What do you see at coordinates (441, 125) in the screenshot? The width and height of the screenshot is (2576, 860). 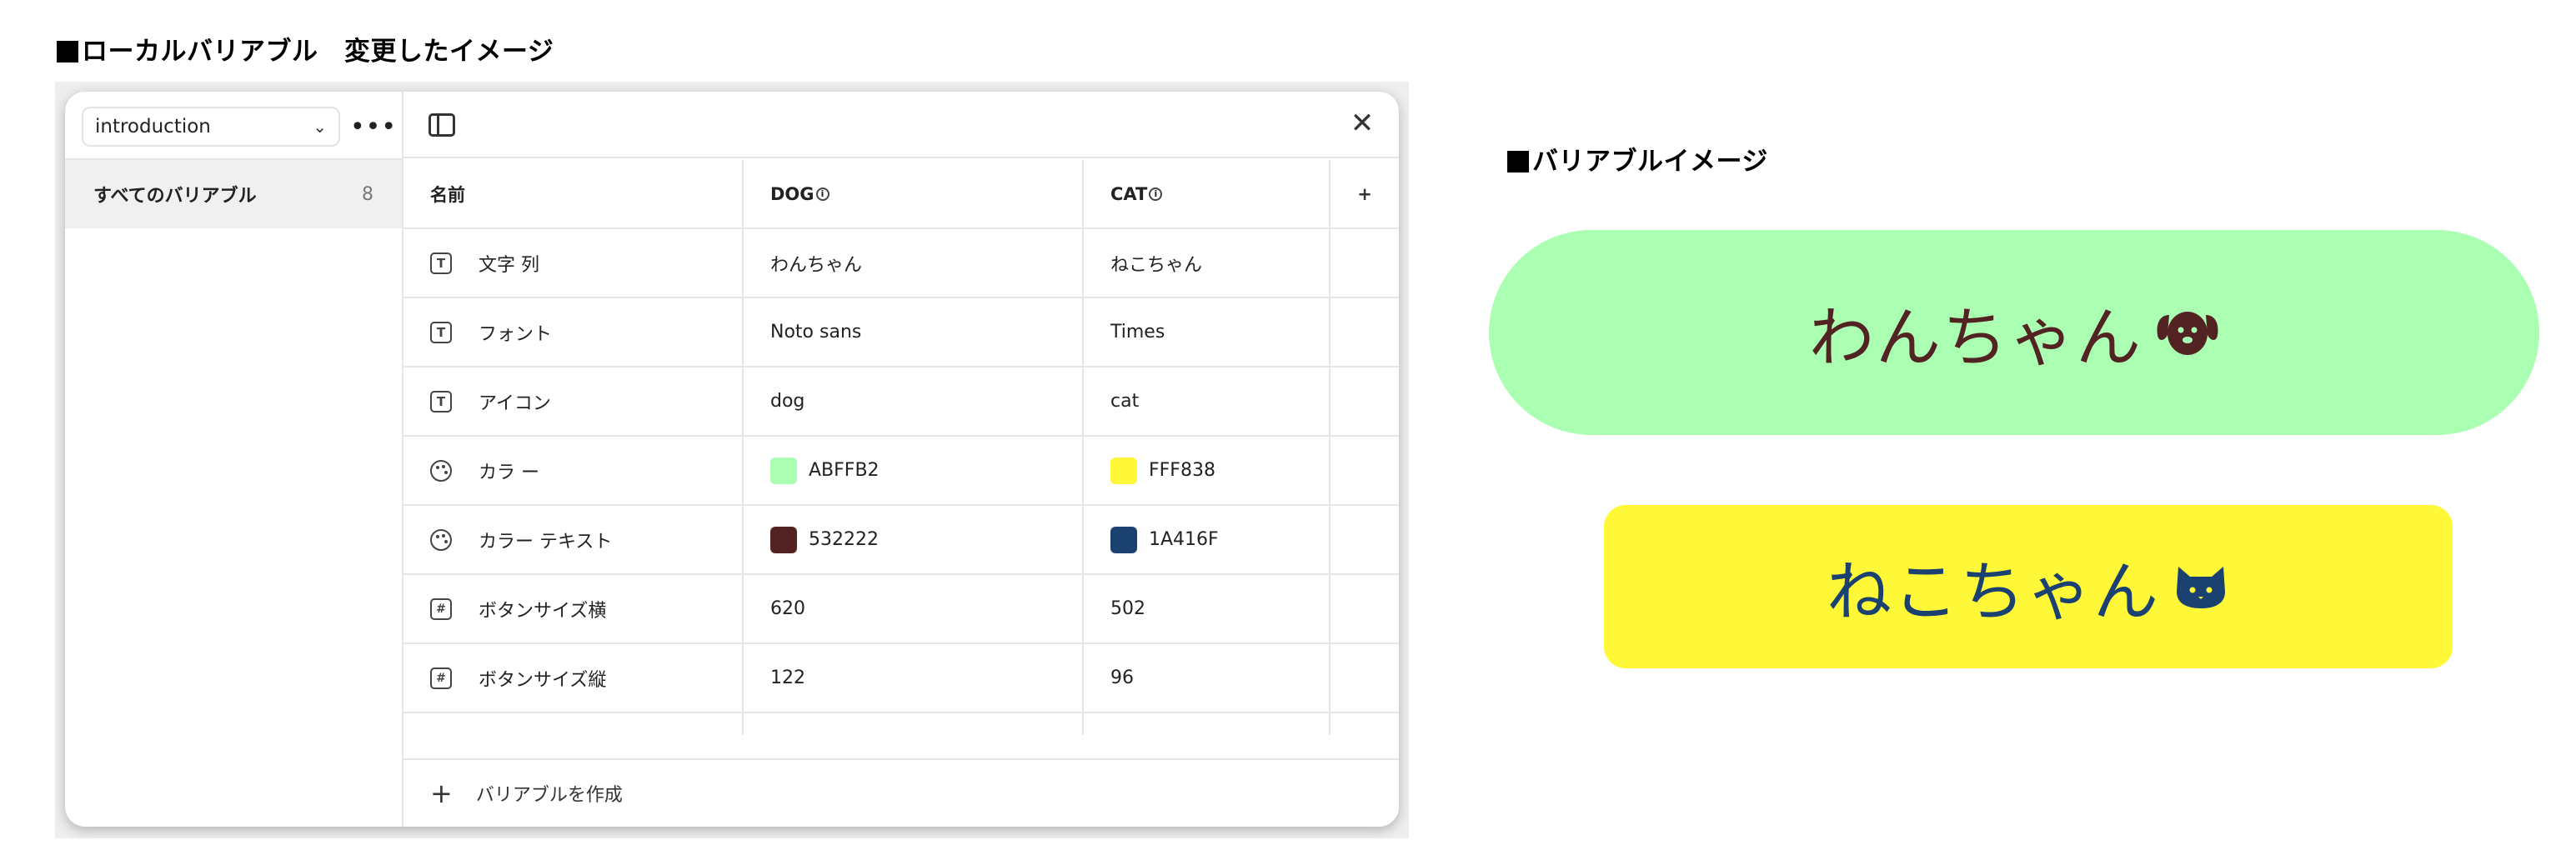 I see `sidebar-toggle-icon` at bounding box center [441, 125].